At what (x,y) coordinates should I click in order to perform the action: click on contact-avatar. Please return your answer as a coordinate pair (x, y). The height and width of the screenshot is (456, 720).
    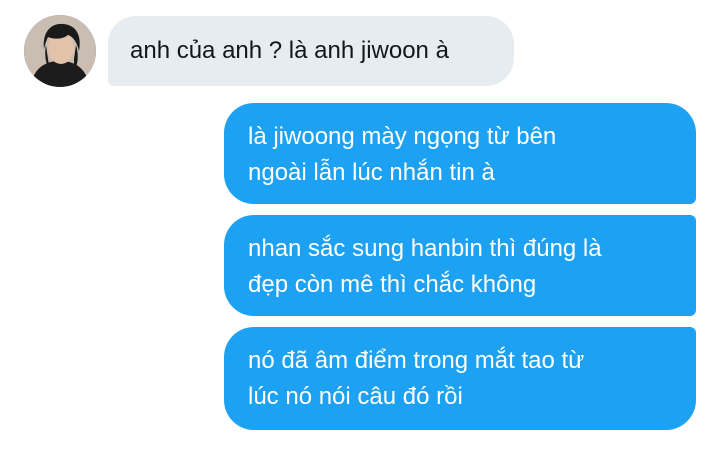
    Looking at the image, I should click on (60, 51).